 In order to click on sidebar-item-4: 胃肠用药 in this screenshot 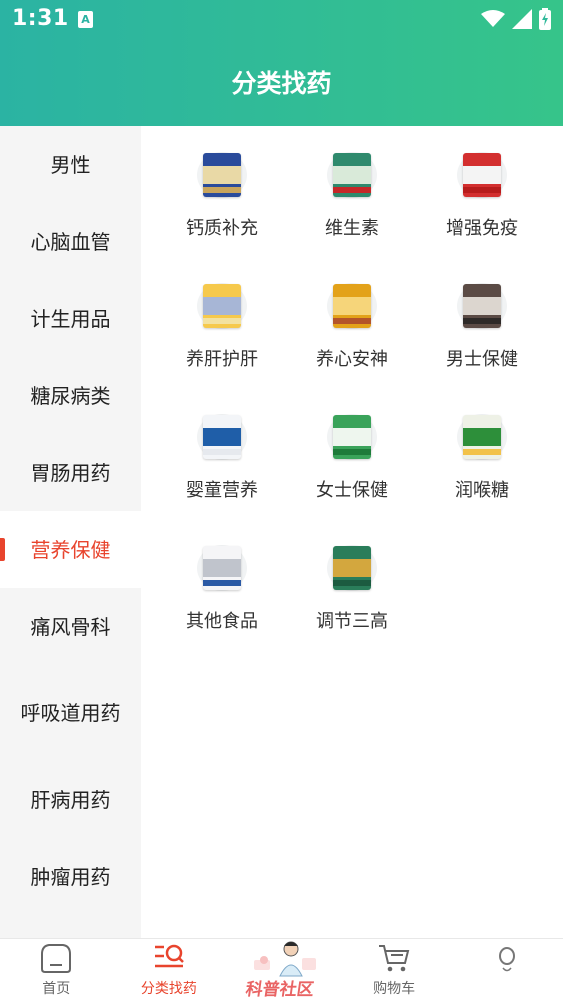, I will do `click(70, 472)`.